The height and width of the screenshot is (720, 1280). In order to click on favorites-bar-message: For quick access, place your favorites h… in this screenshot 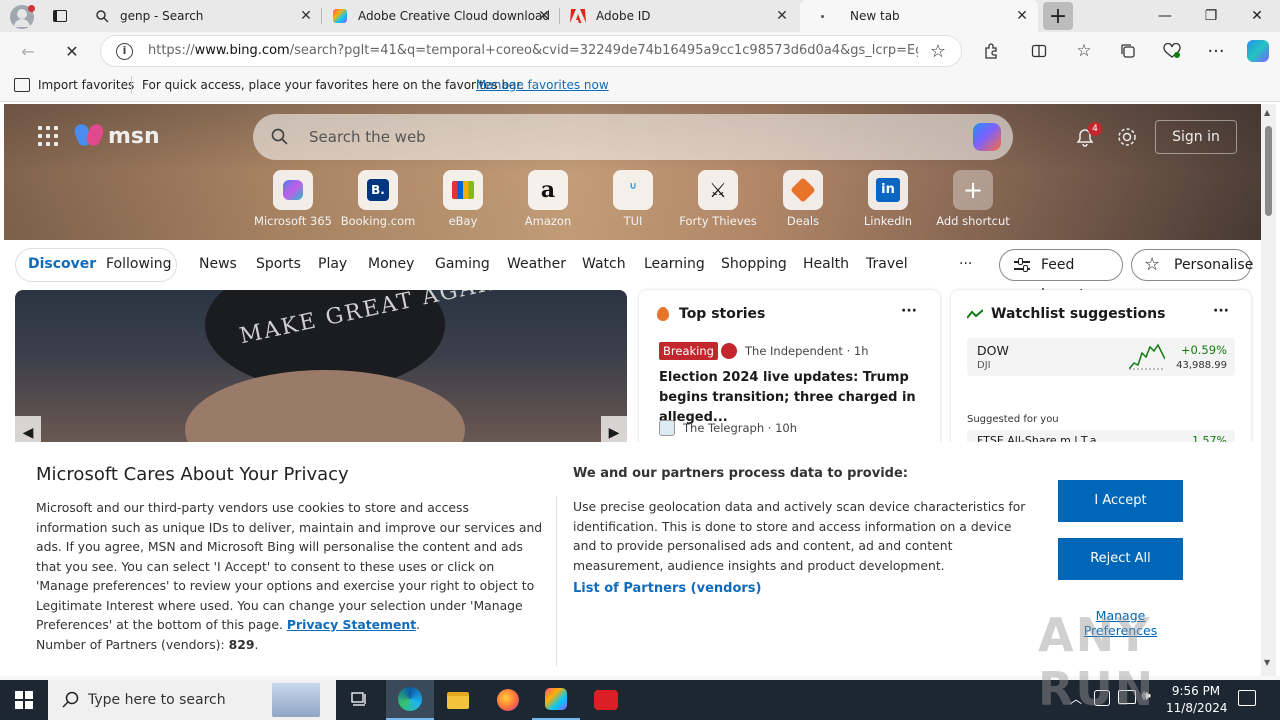, I will do `click(333, 85)`.